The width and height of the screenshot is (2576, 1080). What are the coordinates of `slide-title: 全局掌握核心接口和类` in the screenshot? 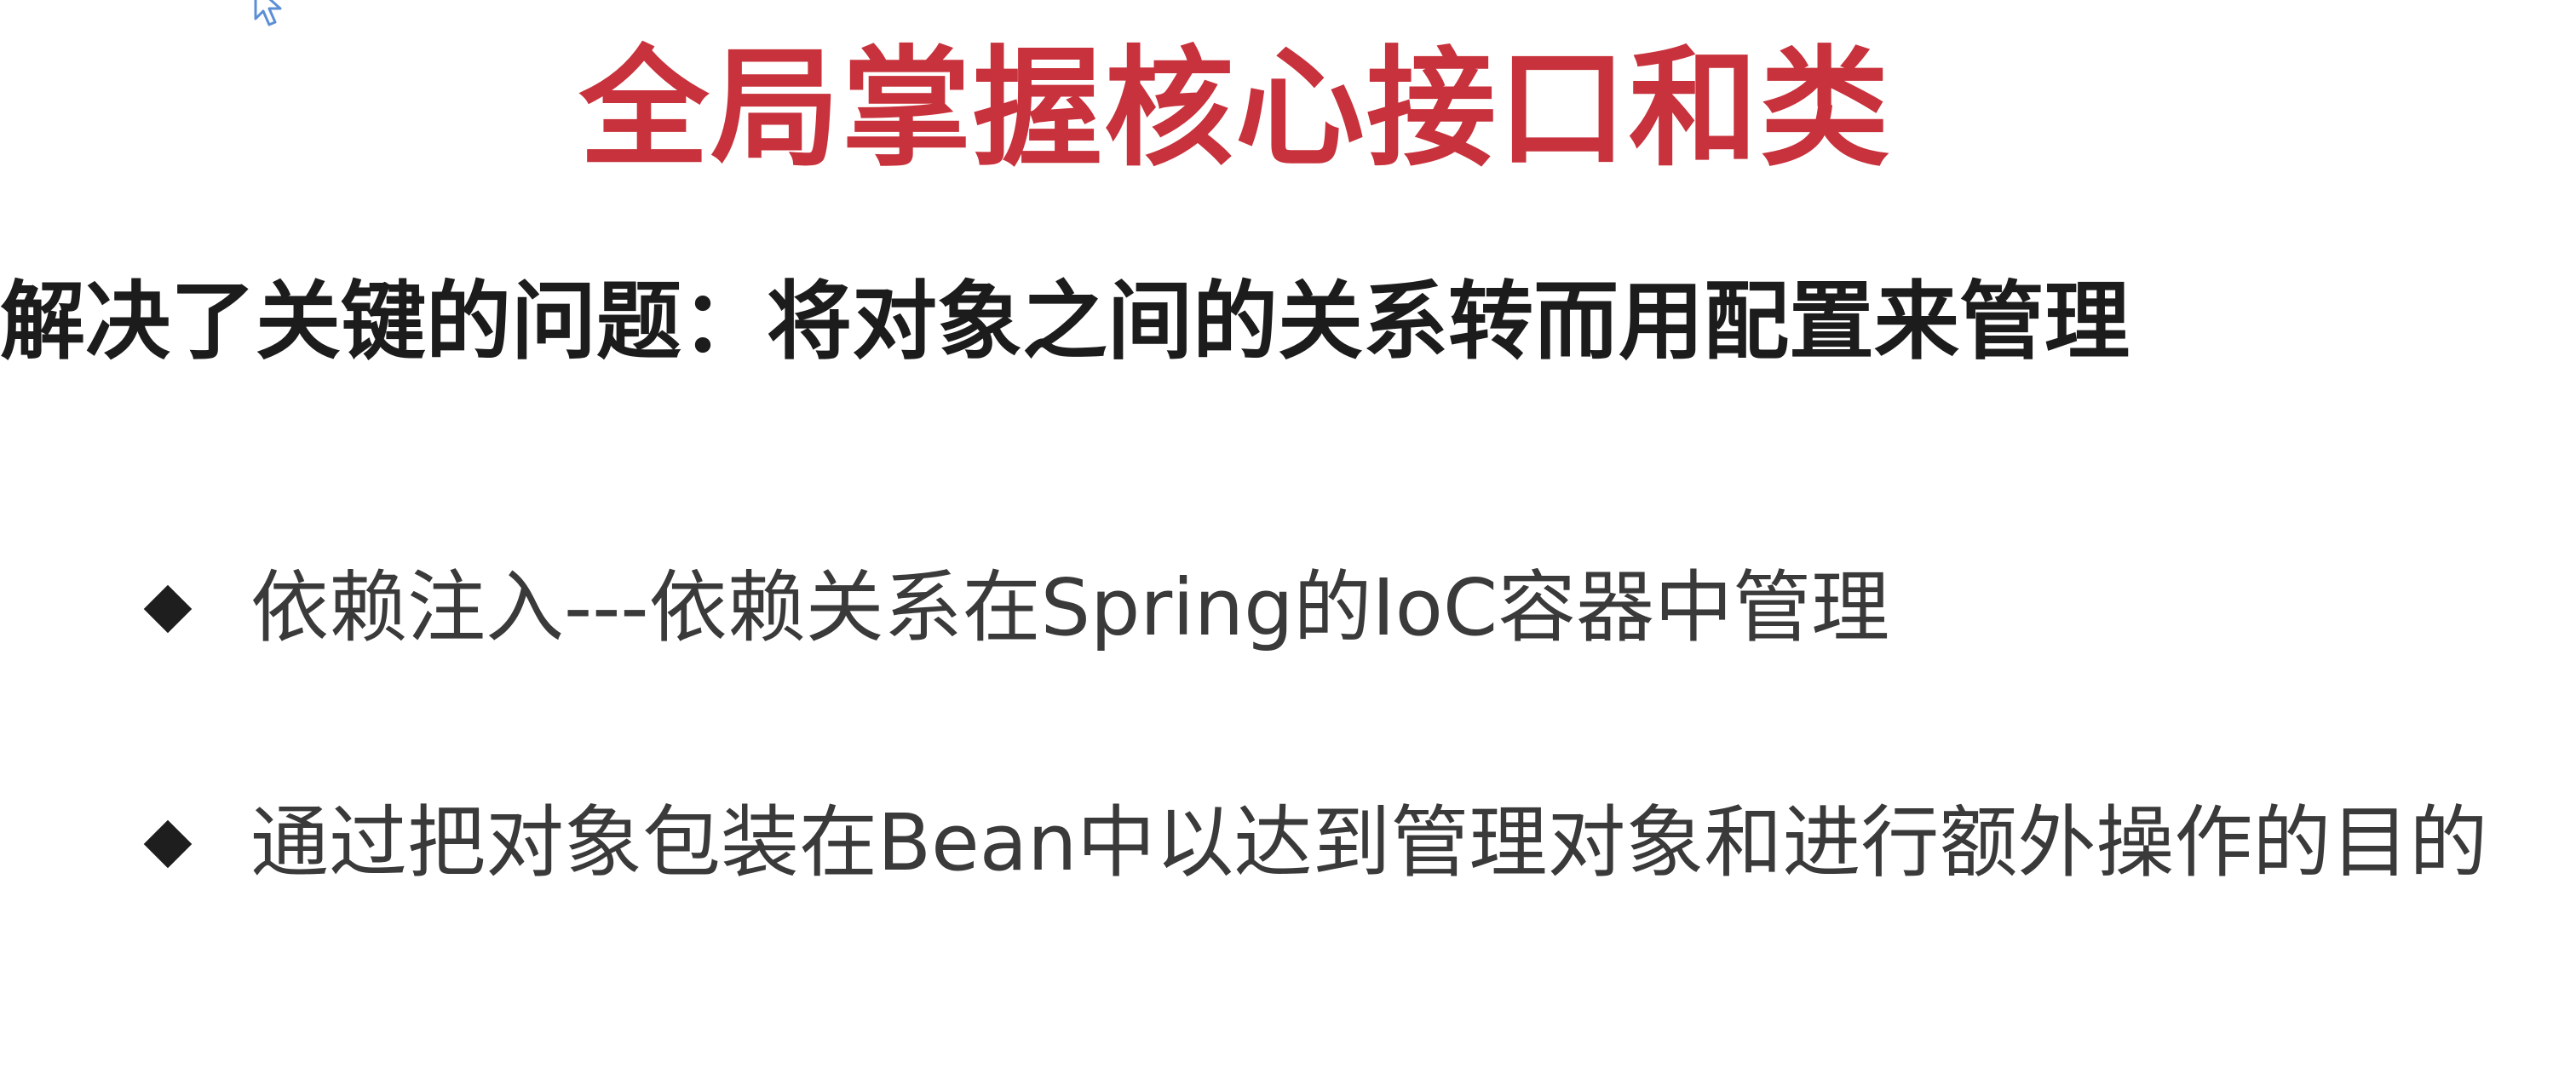 It's located at (1235, 108).